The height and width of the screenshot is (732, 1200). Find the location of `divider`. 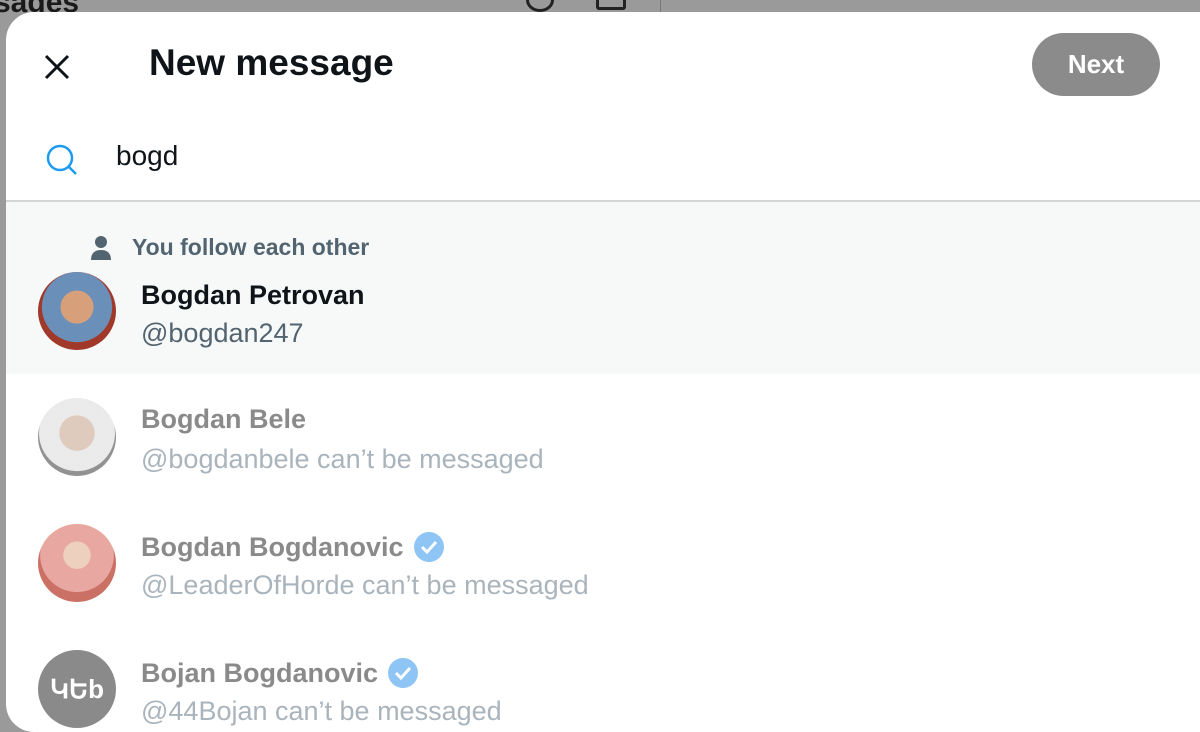

divider is located at coordinates (660, 6).